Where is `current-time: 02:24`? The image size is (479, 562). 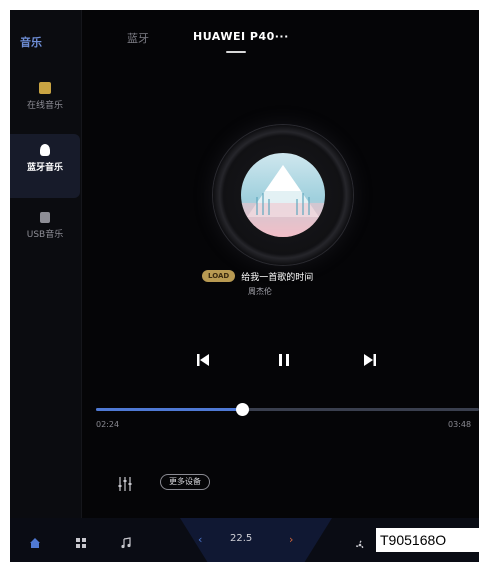 current-time: 02:24 is located at coordinates (108, 424).